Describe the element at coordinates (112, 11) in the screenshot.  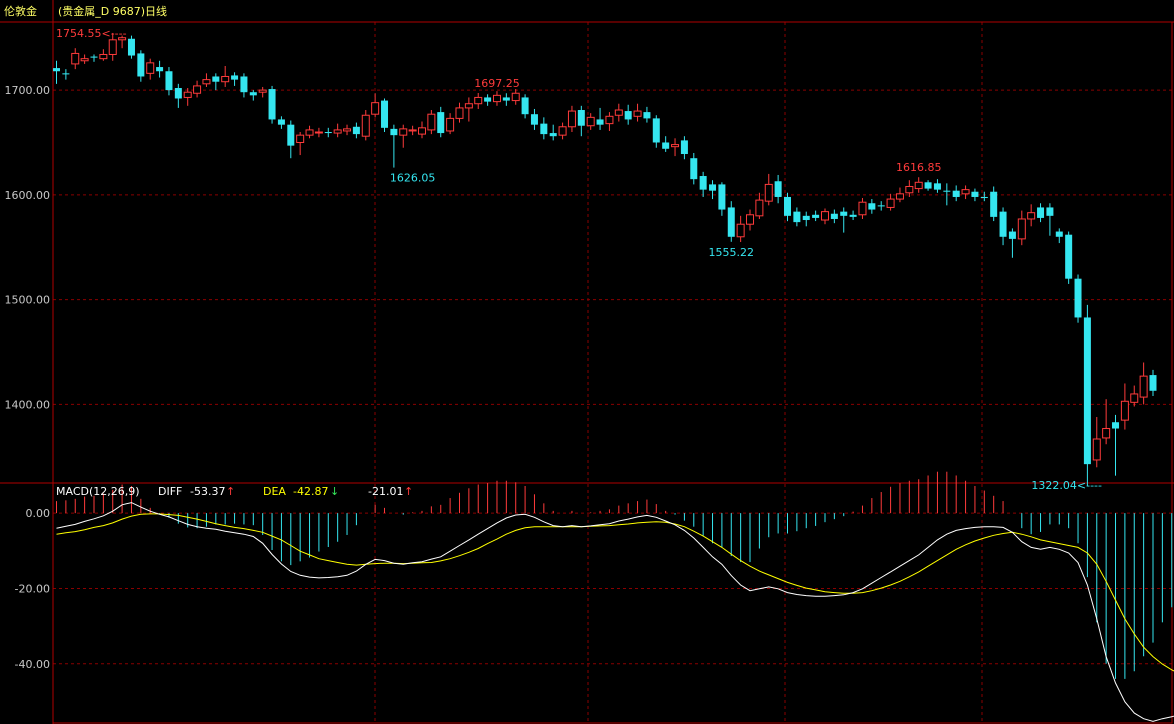
I see `chart-subtitle: (贵金属_D 9687)日线` at that location.